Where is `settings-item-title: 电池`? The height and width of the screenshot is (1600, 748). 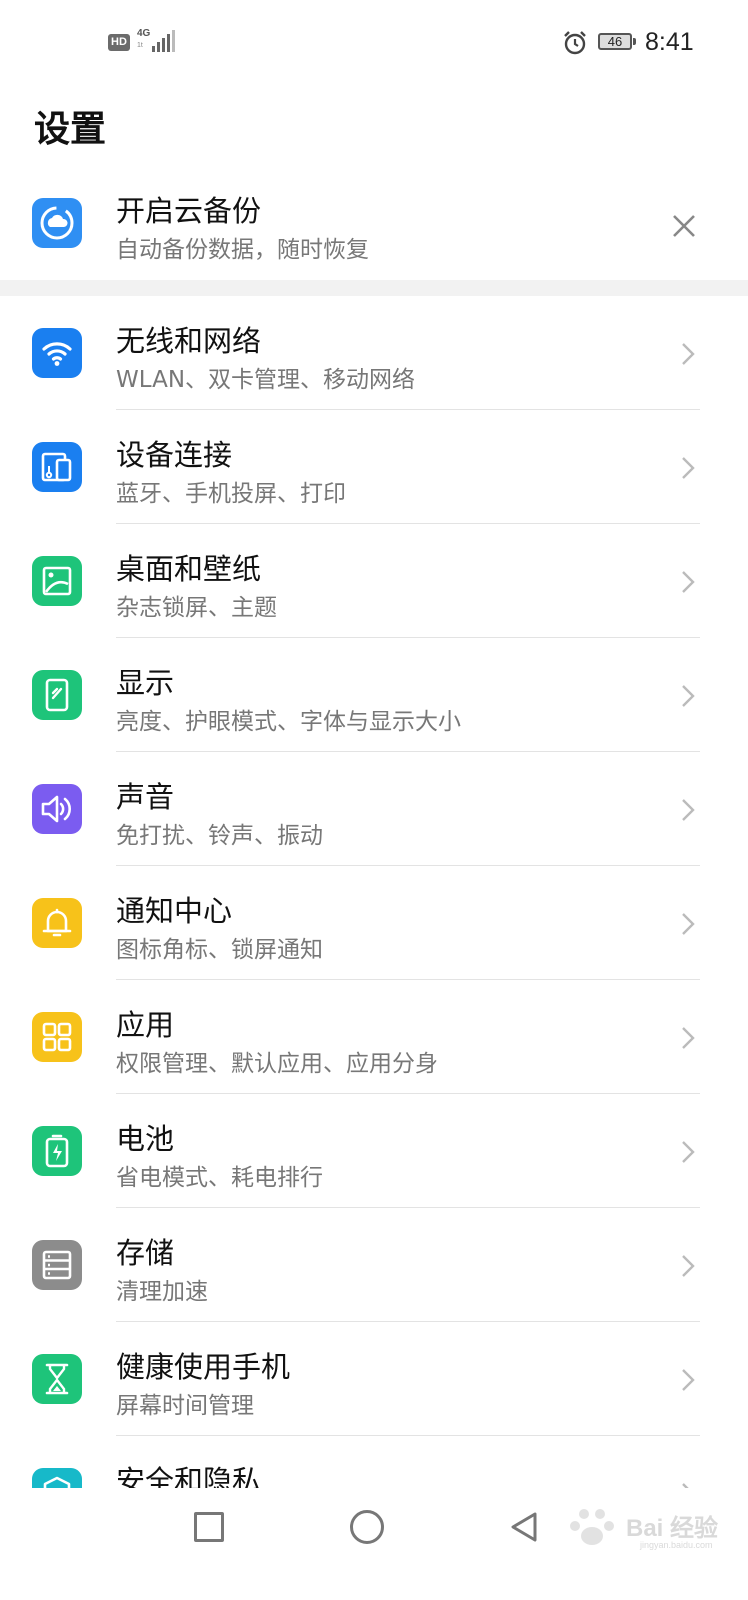
settings-item-title: 电池 is located at coordinates (145, 1139).